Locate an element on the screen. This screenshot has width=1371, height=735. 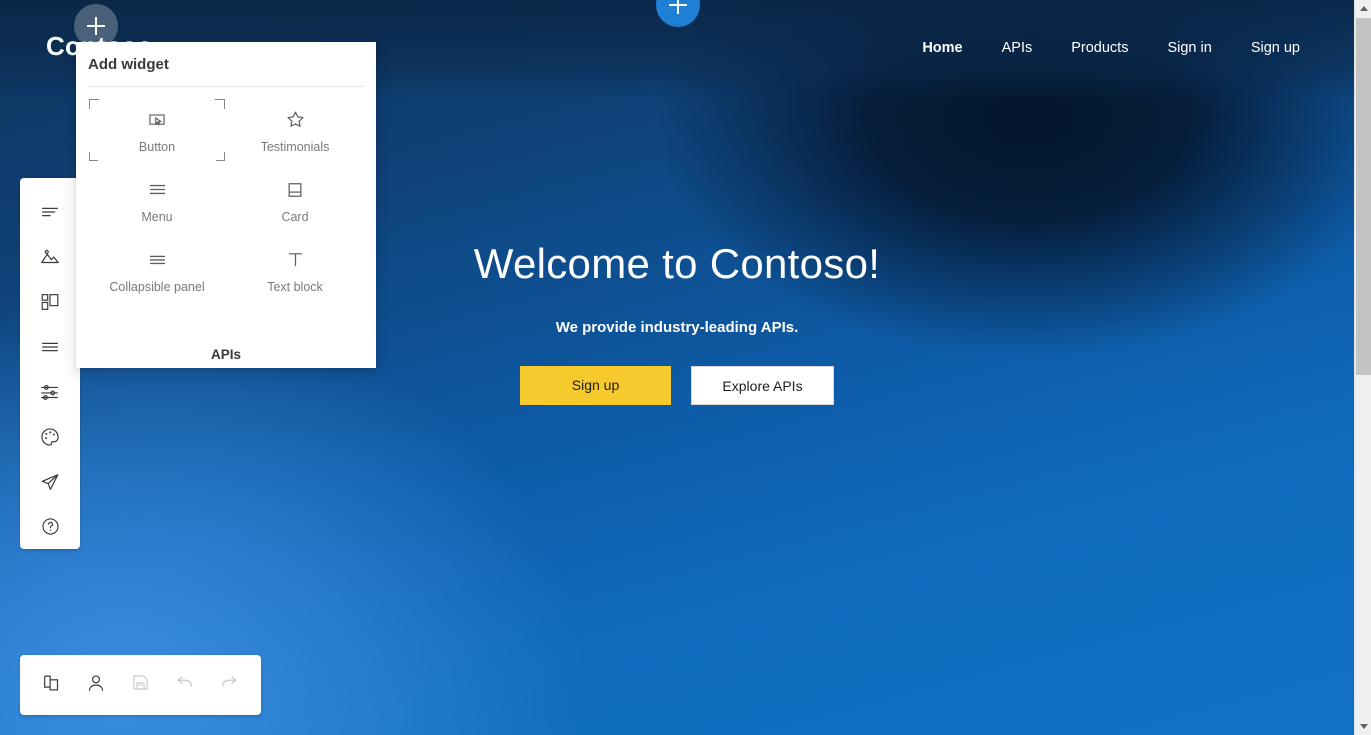
save-icon is located at coordinates (140, 685).